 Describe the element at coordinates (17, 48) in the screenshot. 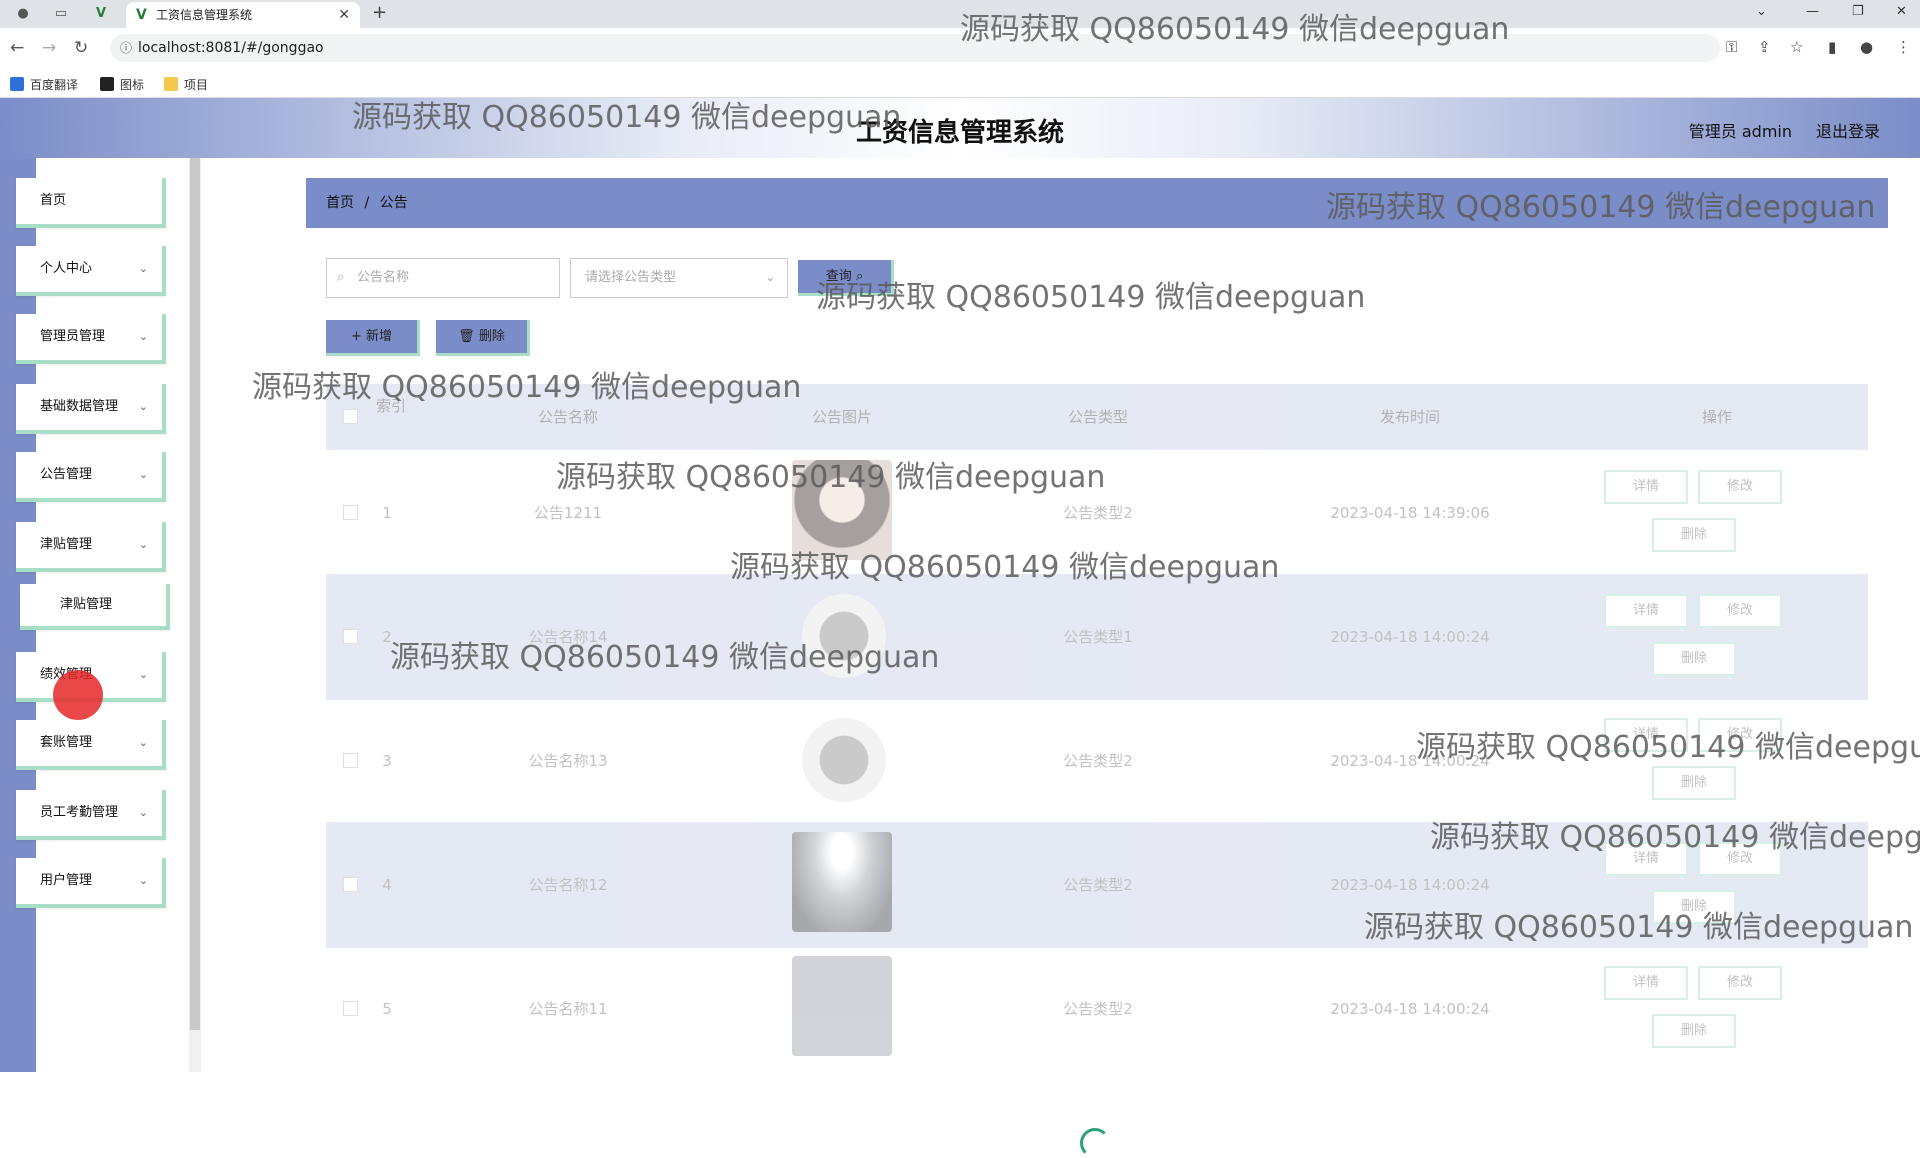

I see `back-icon: ←` at that location.